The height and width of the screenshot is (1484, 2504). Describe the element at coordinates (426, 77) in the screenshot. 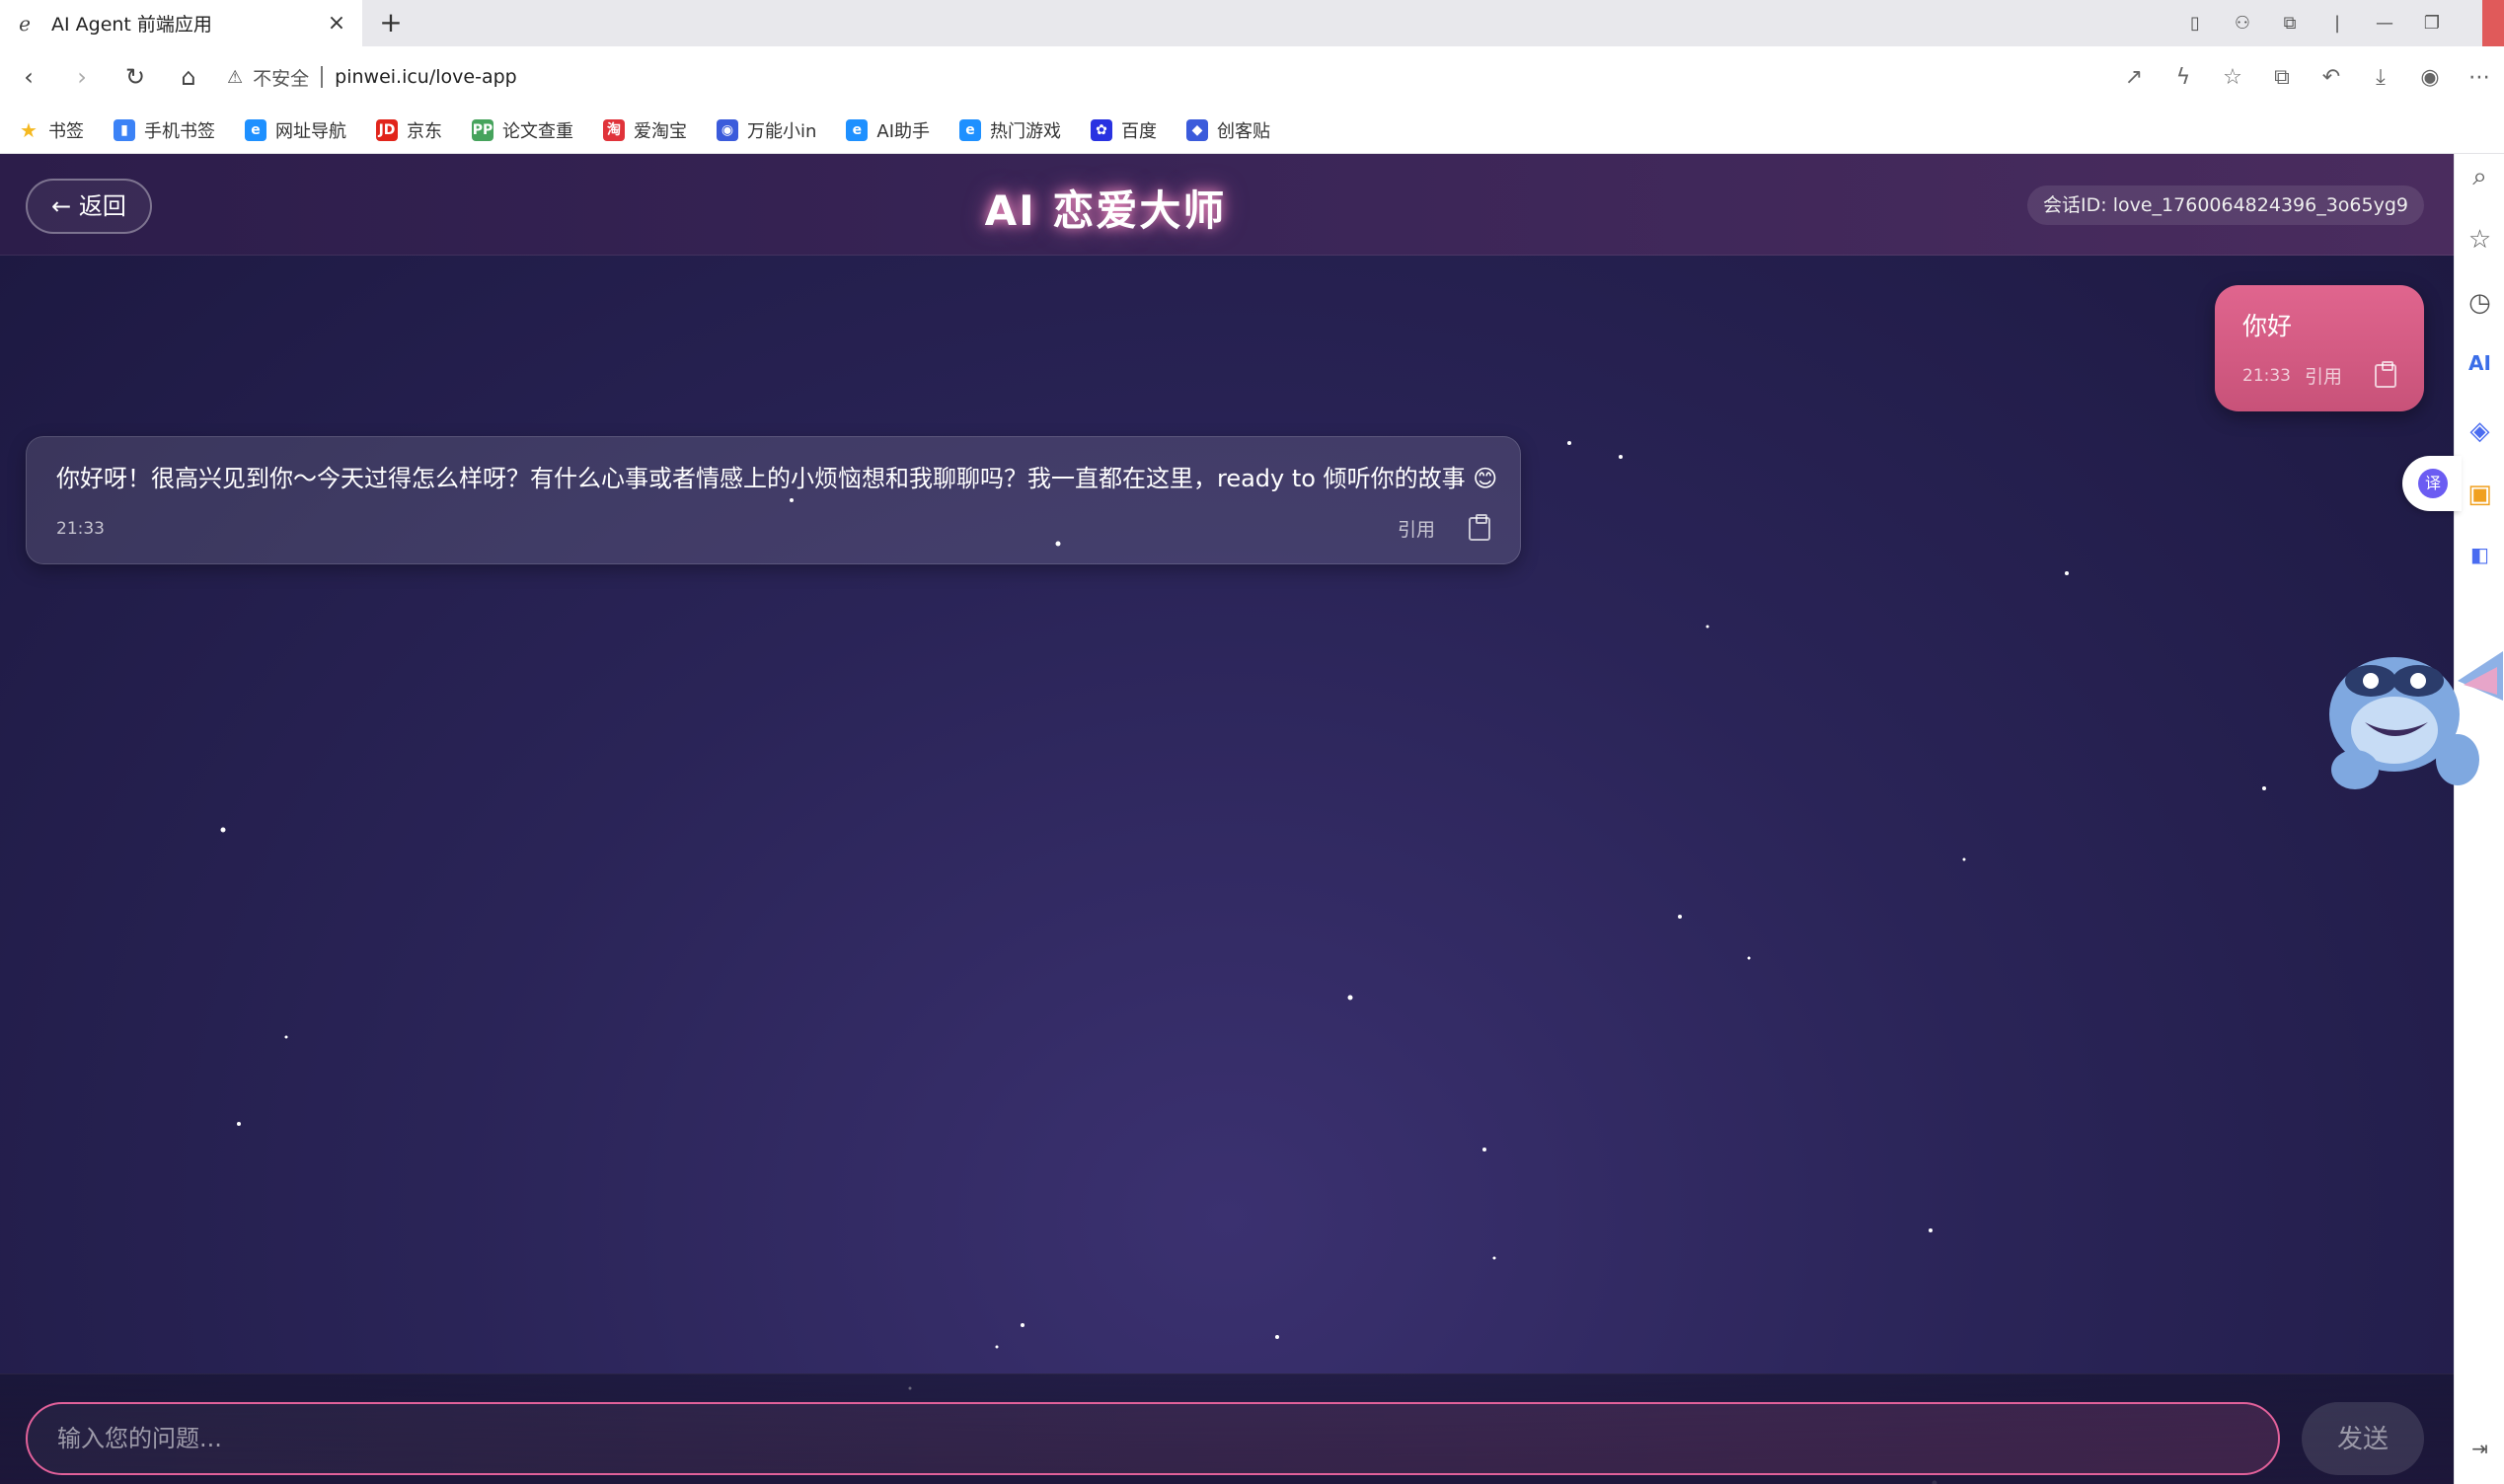

I see `url-text: pinwei.icu/love-app` at that location.